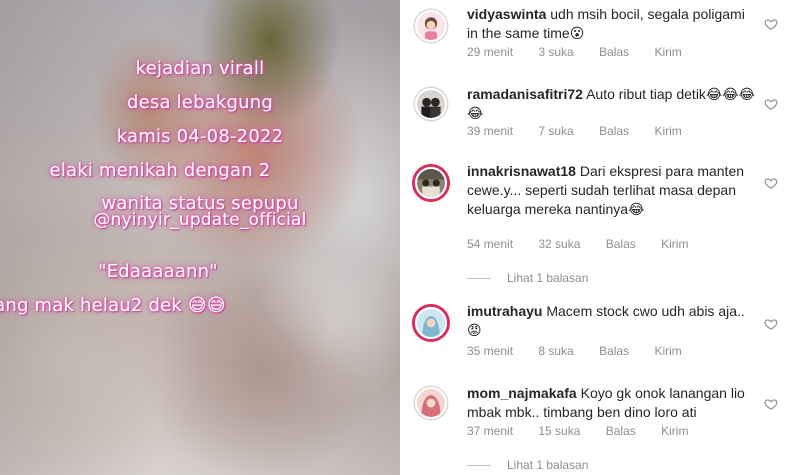 Image resolution: width=800 pixels, height=475 pixels. Describe the element at coordinates (585, 131) in the screenshot. I see `comment-meta: 39 menit 7 suka Balas Kirim` at that location.